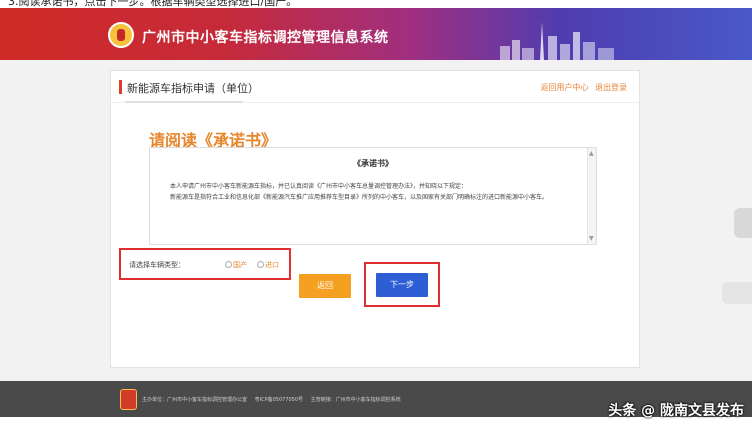  Describe the element at coordinates (611, 87) in the screenshot. I see `logout-link: 退出登录` at that location.